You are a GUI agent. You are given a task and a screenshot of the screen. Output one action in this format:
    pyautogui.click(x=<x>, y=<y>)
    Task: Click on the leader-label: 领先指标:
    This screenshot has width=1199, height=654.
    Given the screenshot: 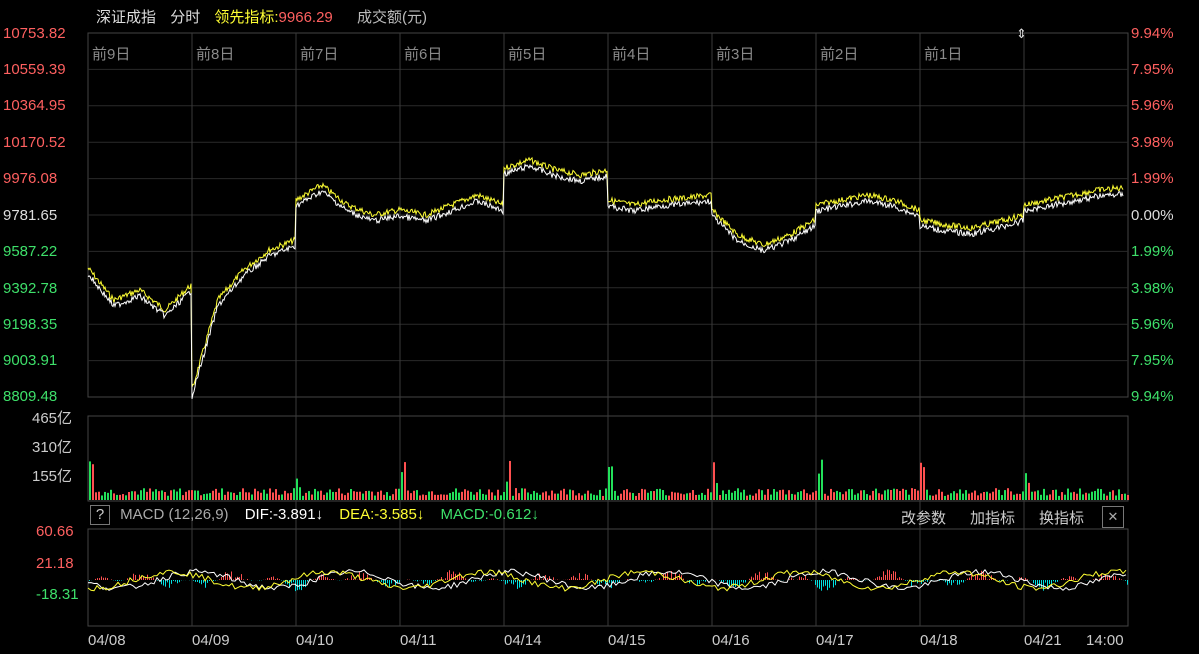 What is the action you would take?
    pyautogui.click(x=246, y=17)
    